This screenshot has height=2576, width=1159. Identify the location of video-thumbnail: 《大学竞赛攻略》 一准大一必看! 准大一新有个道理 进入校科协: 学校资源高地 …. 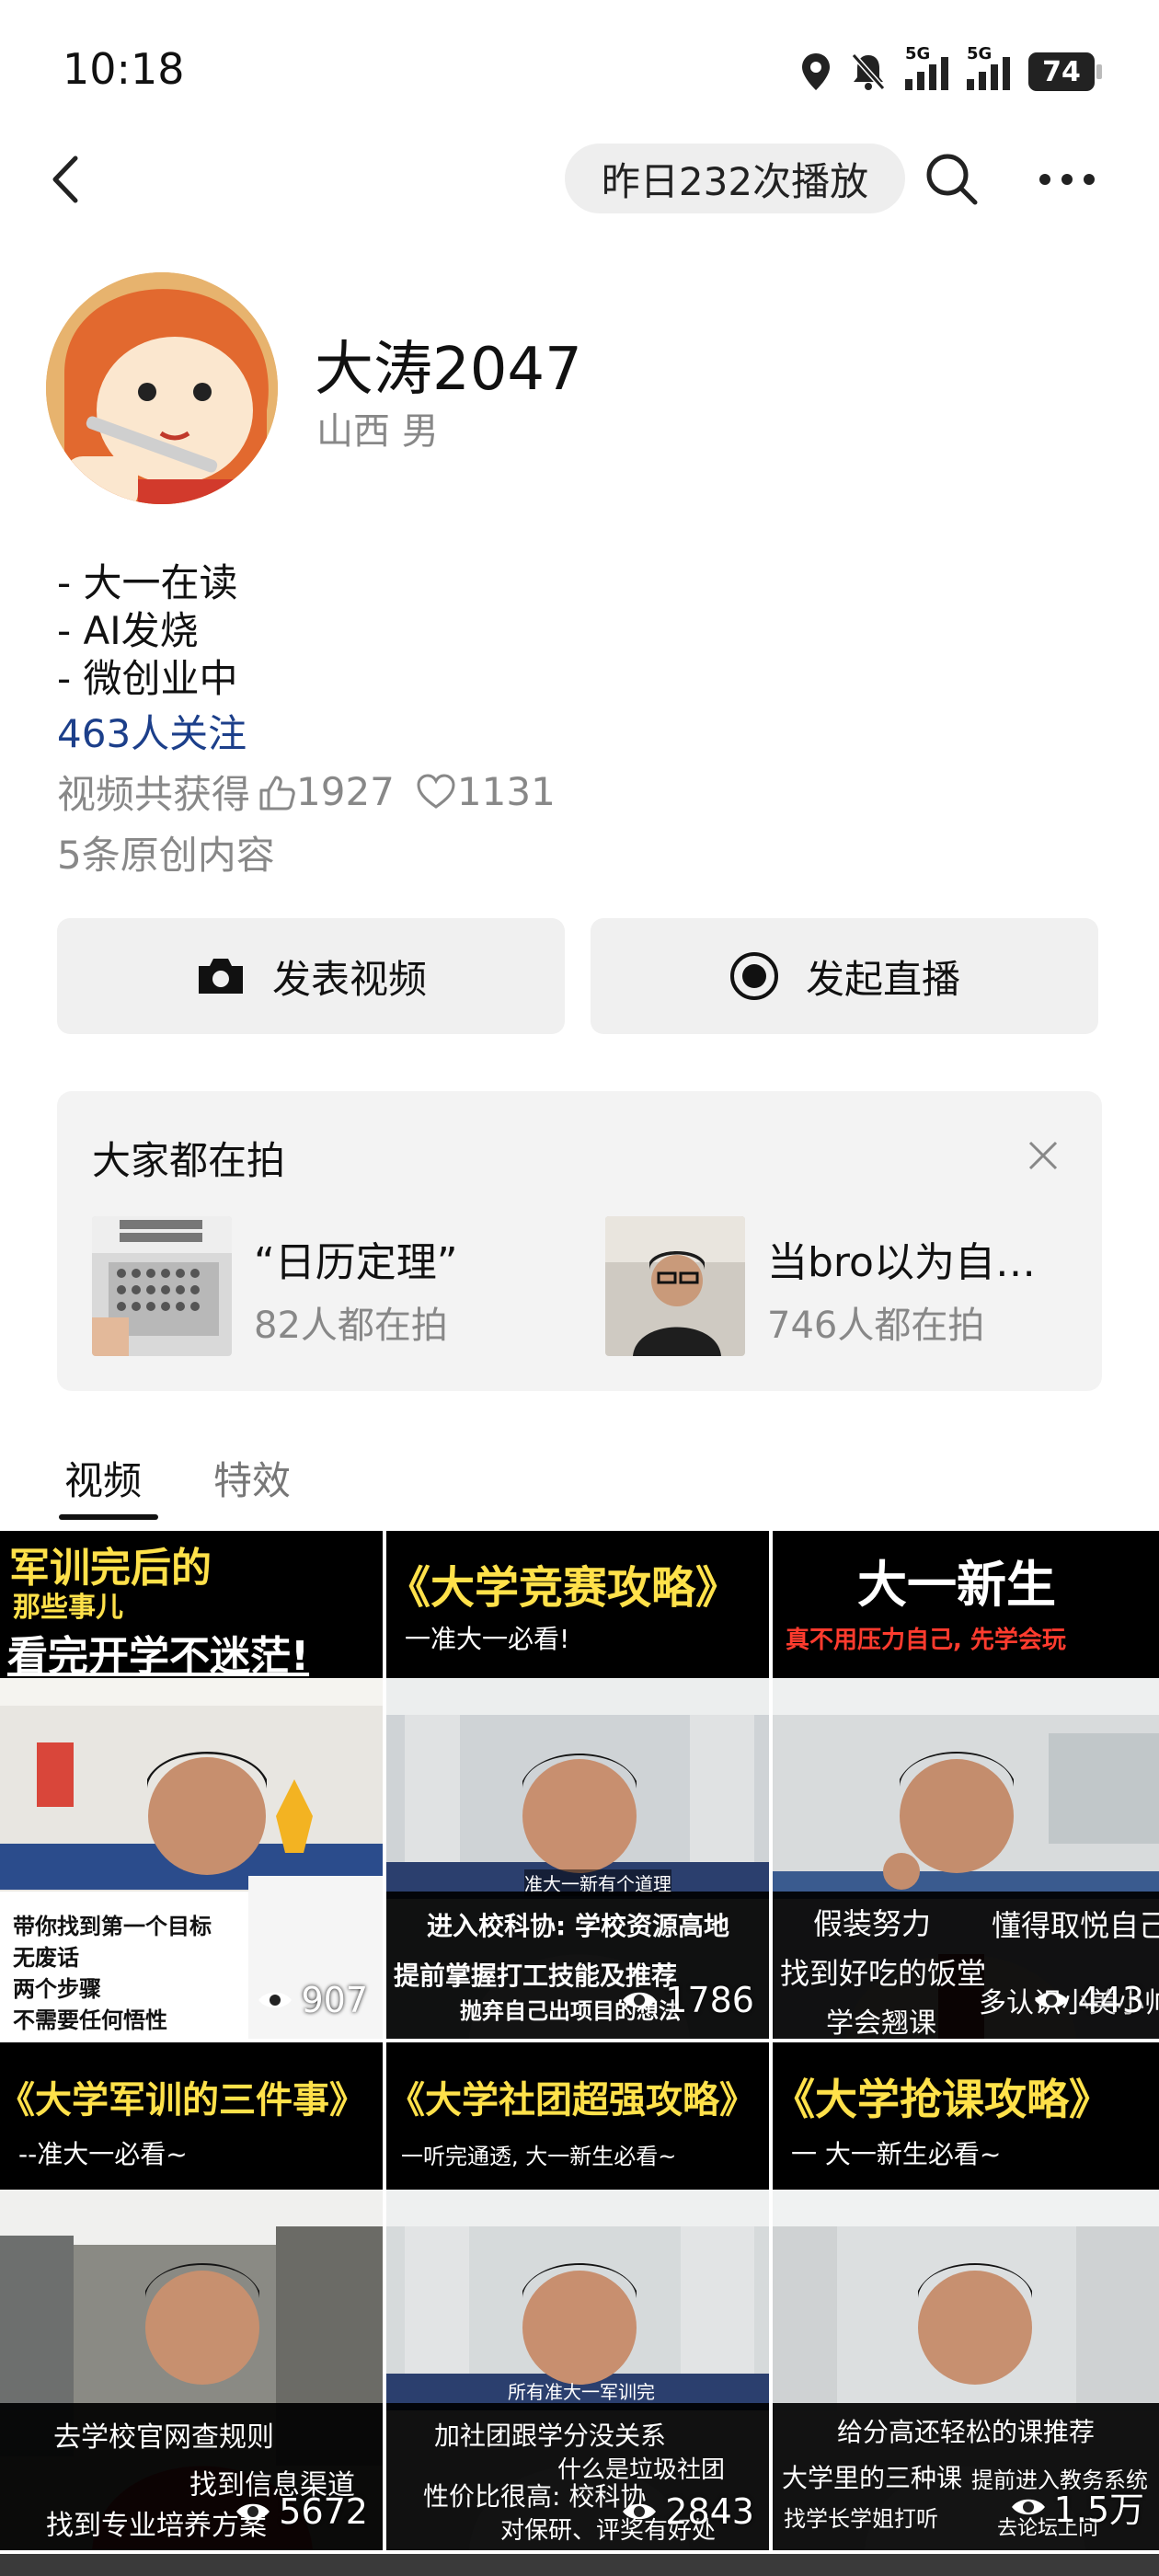
(577, 1785).